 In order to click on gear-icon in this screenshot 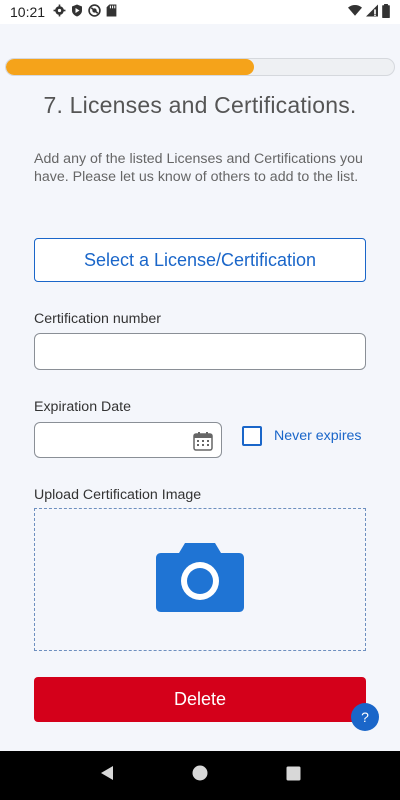, I will do `click(59, 12)`.